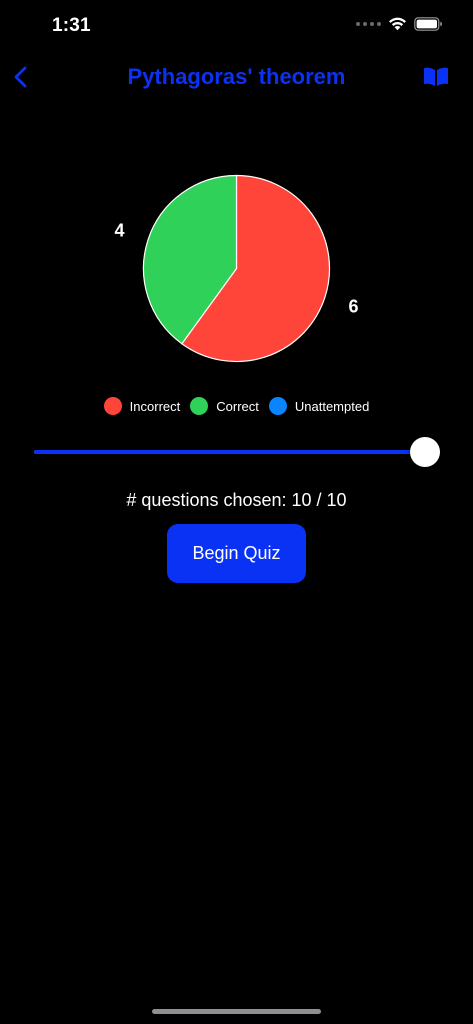  I want to click on legend-label-unattempted: Unattempted, so click(332, 406).